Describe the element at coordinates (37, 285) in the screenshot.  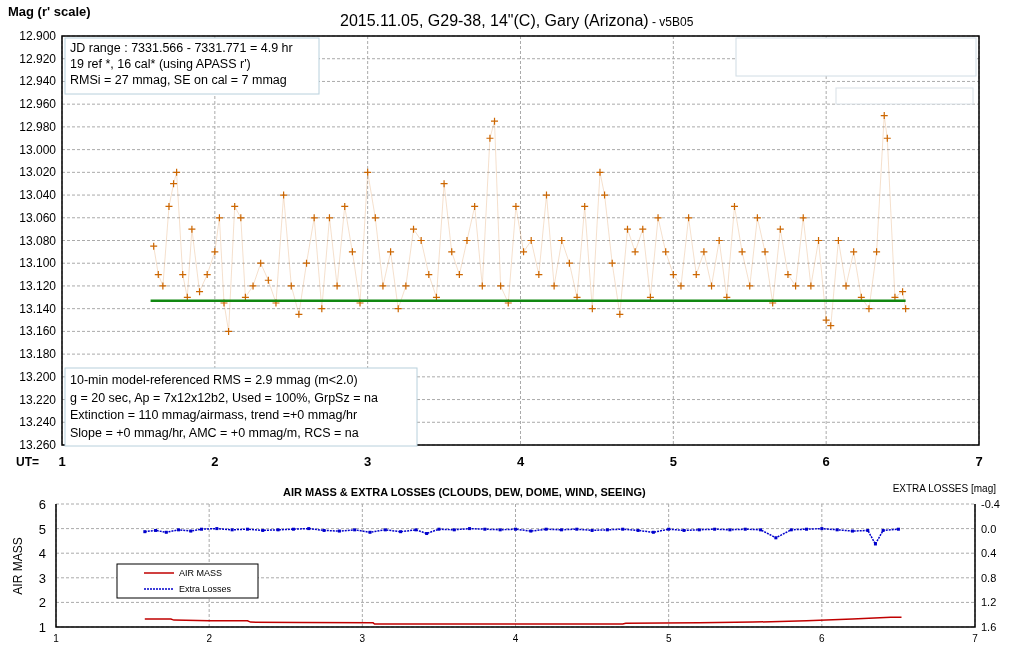
I see `y-tick-label: 13.120` at that location.